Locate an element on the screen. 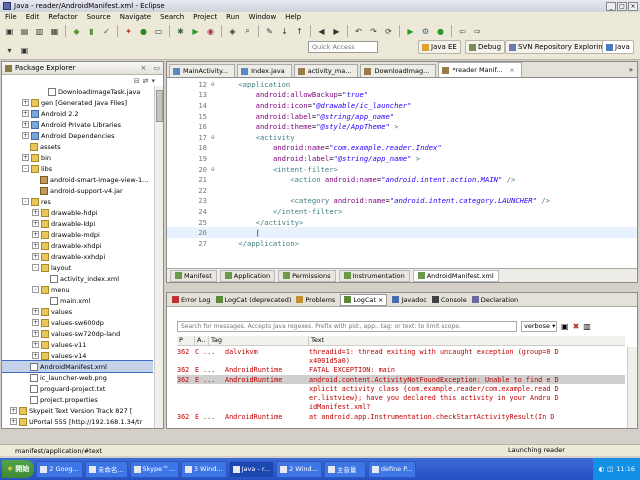 The image size is (640, 480). new-java-class-icon: ● is located at coordinates (143, 31).